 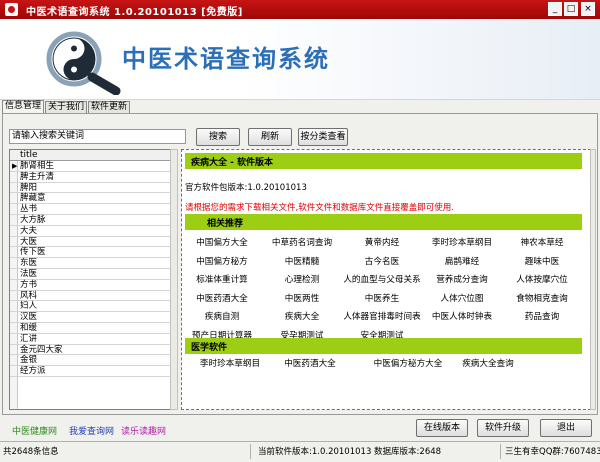 I want to click on recommend-link: 中国偏方秘方, so click(x=222, y=261).